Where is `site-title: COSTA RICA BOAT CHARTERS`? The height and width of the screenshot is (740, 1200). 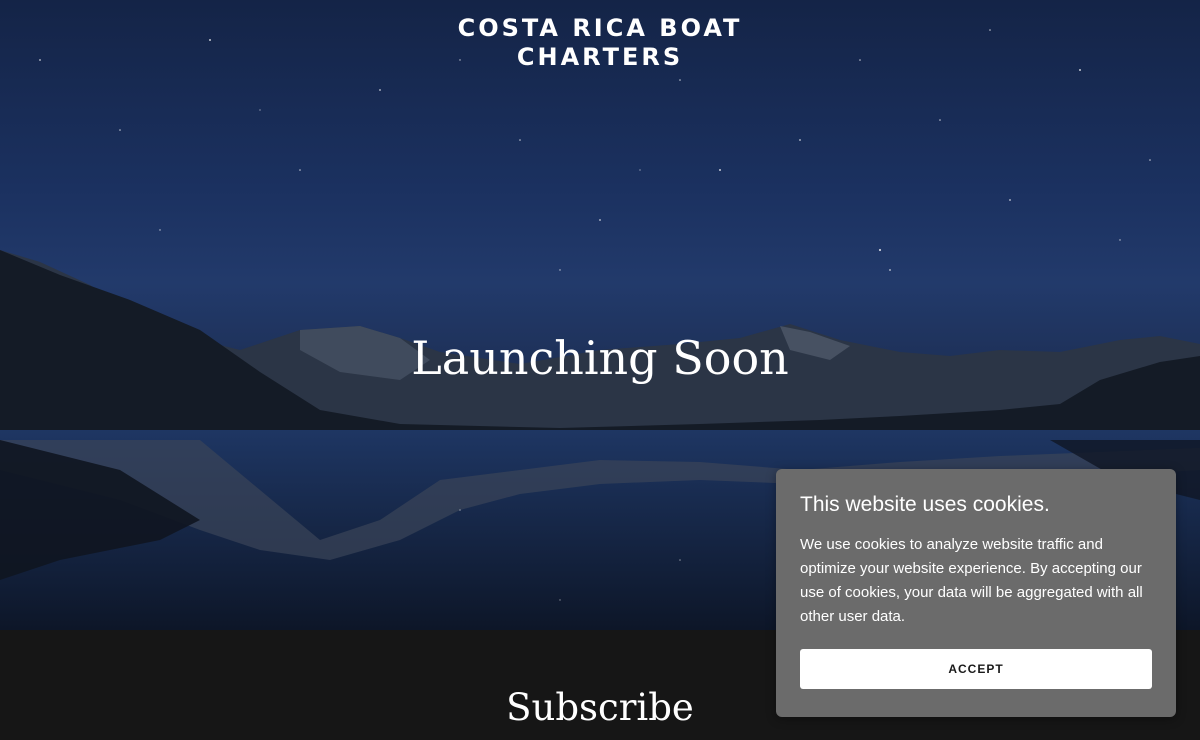
site-title: COSTA RICA BOAT CHARTERS is located at coordinates (600, 43).